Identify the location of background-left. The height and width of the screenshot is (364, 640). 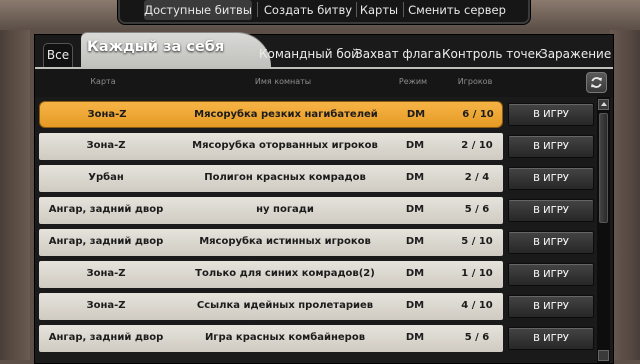
(15, 180).